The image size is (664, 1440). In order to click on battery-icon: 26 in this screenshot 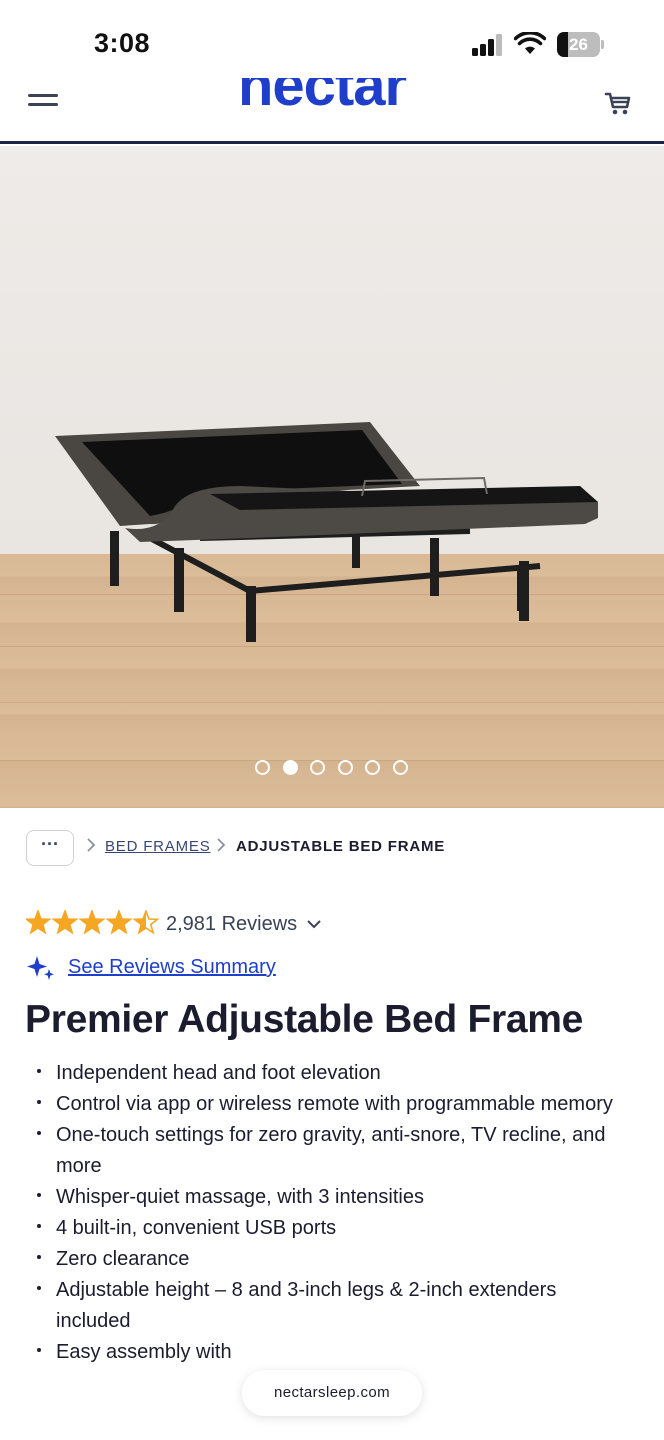, I will do `click(581, 44)`.